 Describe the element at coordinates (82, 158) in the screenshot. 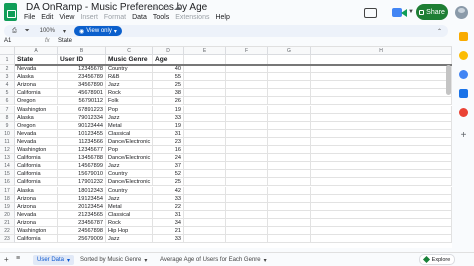

I see `table-cell: 13456788` at that location.